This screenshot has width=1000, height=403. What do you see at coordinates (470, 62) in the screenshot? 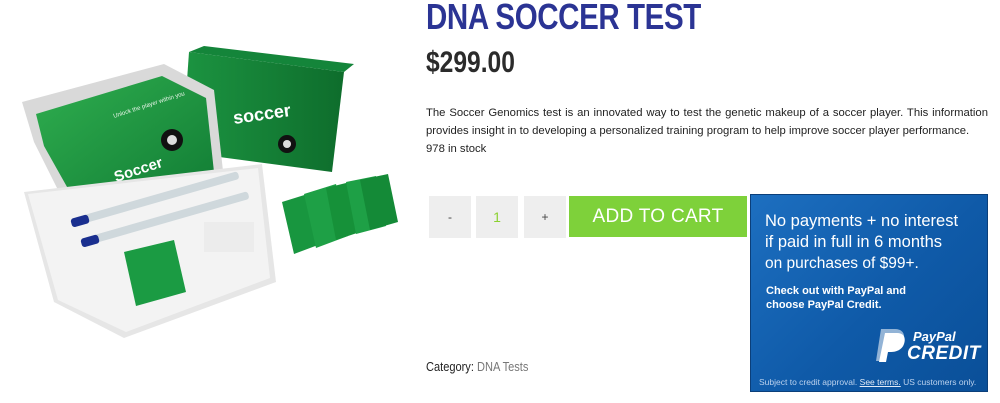
I see `product-price: $299.00` at bounding box center [470, 62].